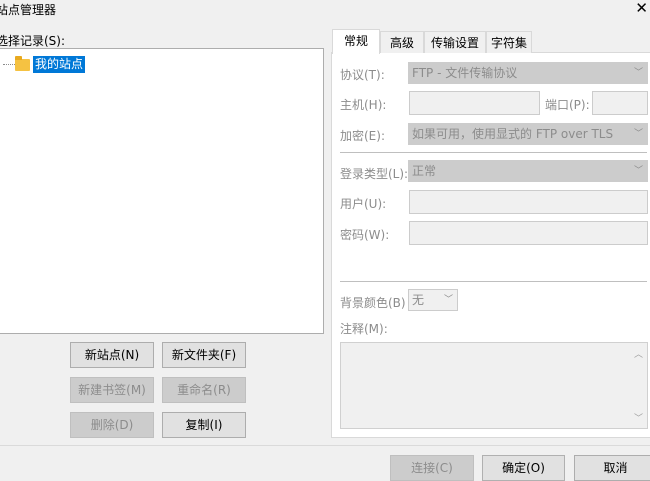 The width and height of the screenshot is (650, 481). Describe the element at coordinates (641, 8) in the screenshot. I see `close-icon: ✕` at that location.